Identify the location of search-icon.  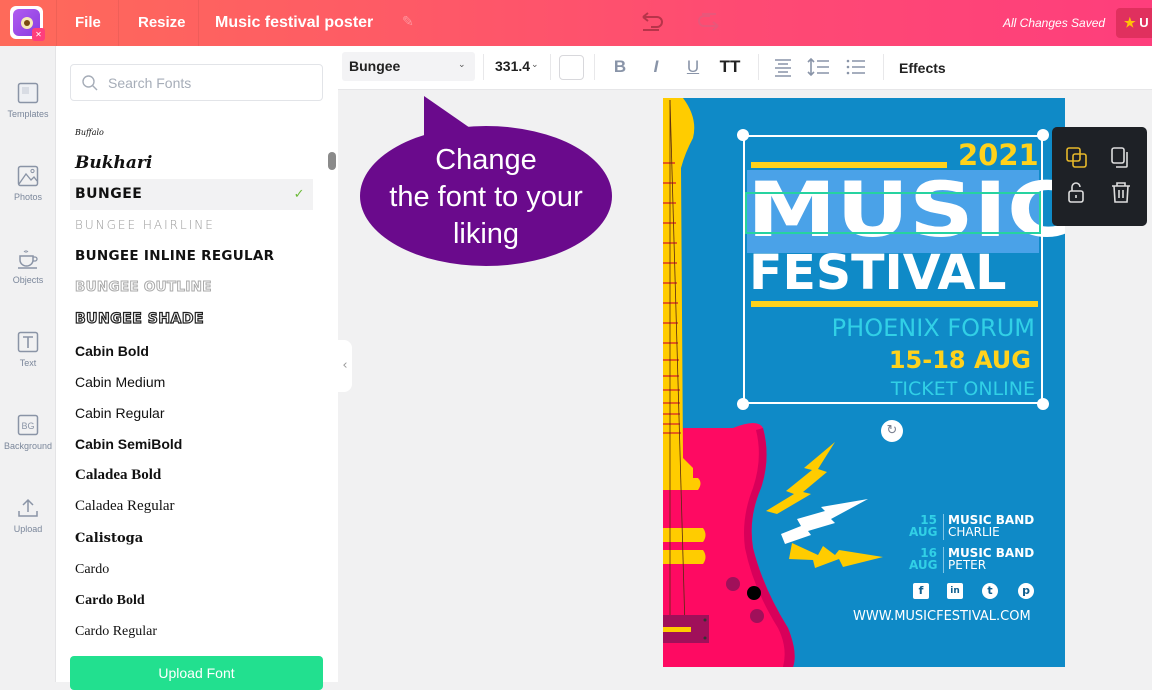
(90, 83).